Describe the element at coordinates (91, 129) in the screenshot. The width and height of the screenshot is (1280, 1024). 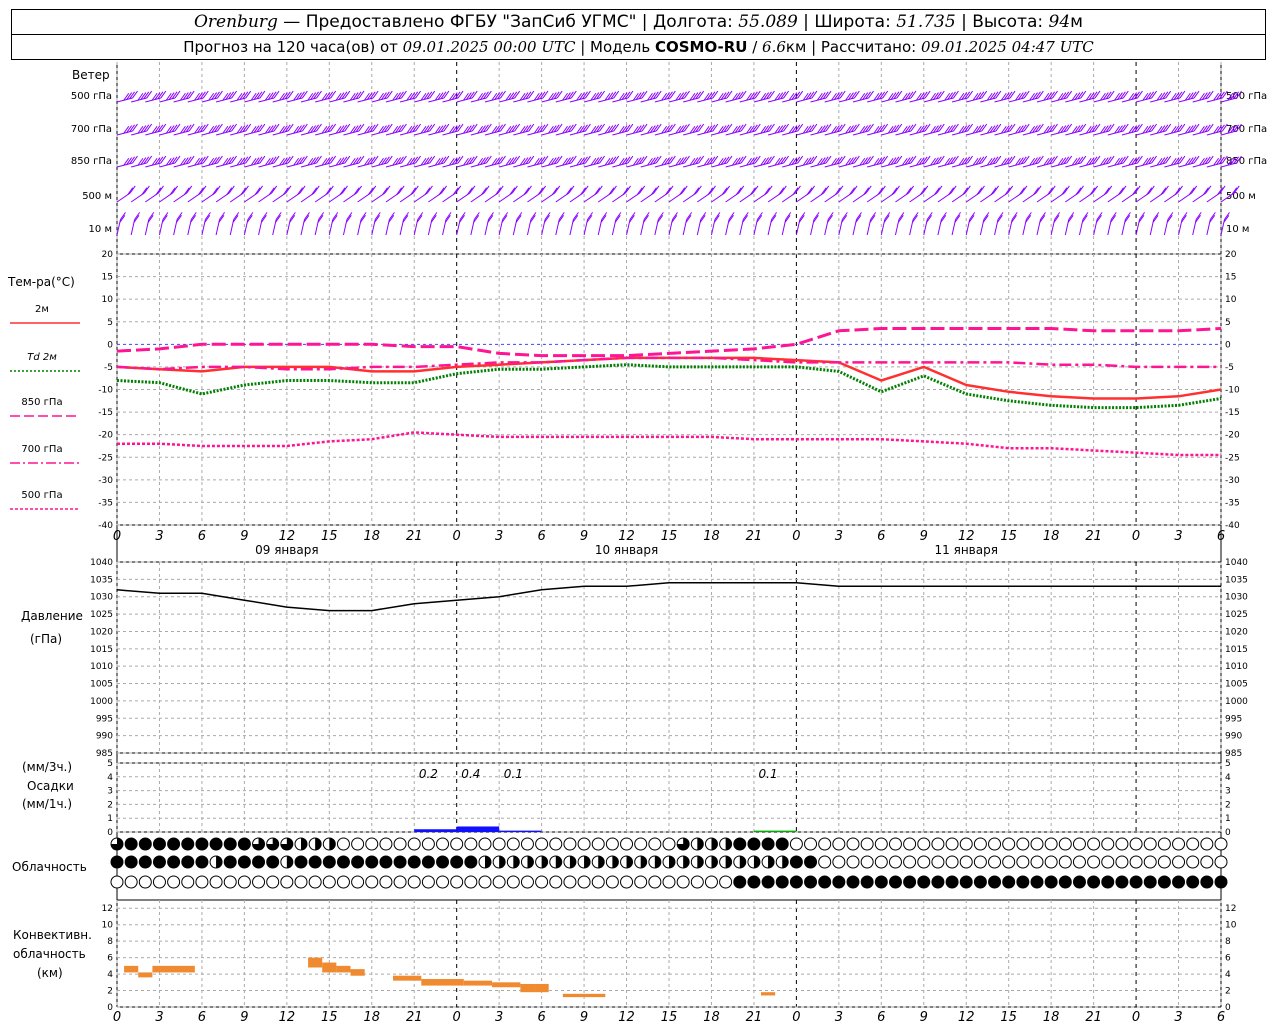
I see `wind-level-label-left: 700 гПа` at that location.